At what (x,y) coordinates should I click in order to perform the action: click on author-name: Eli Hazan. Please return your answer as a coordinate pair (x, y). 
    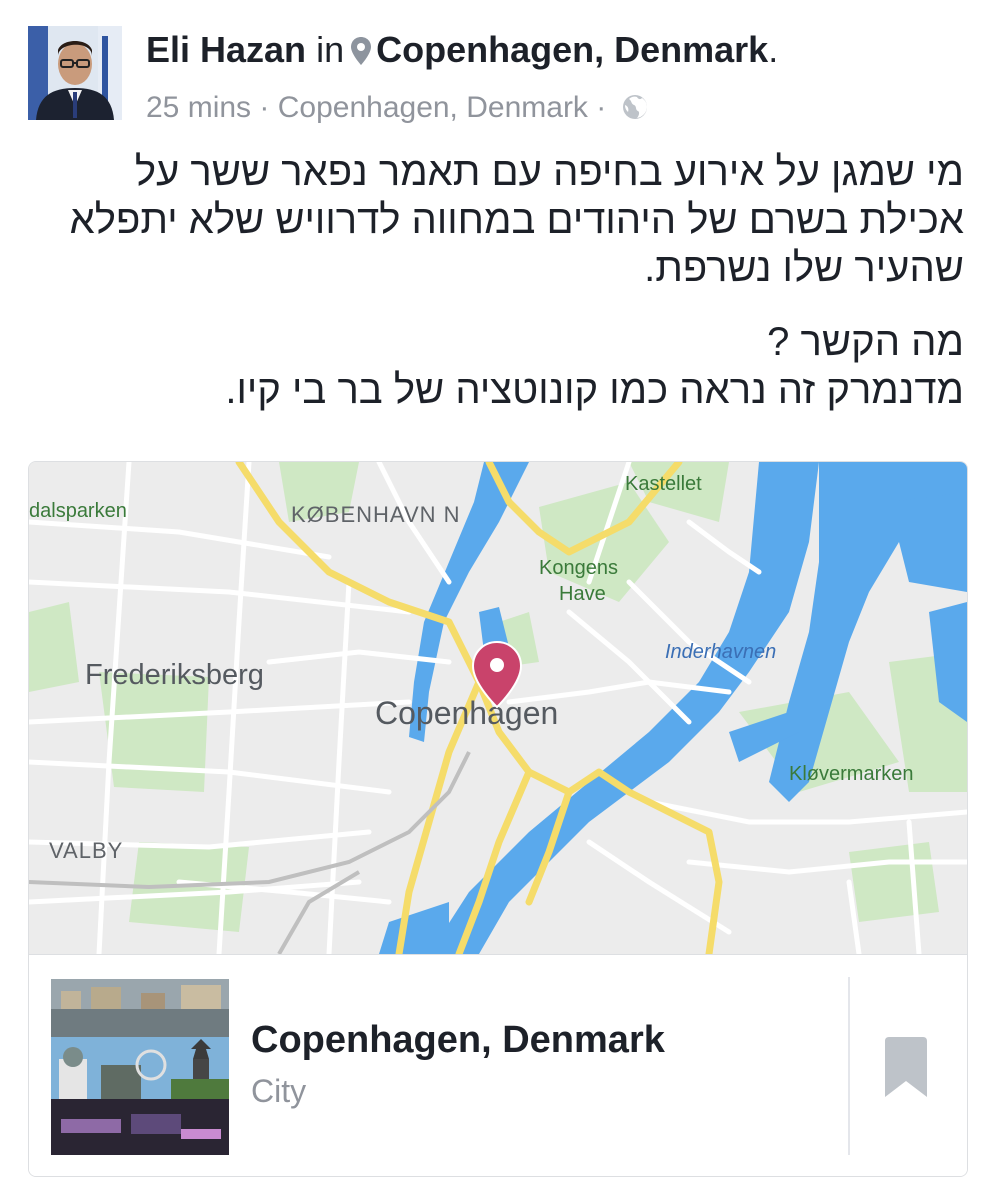
    Looking at the image, I should click on (226, 49).